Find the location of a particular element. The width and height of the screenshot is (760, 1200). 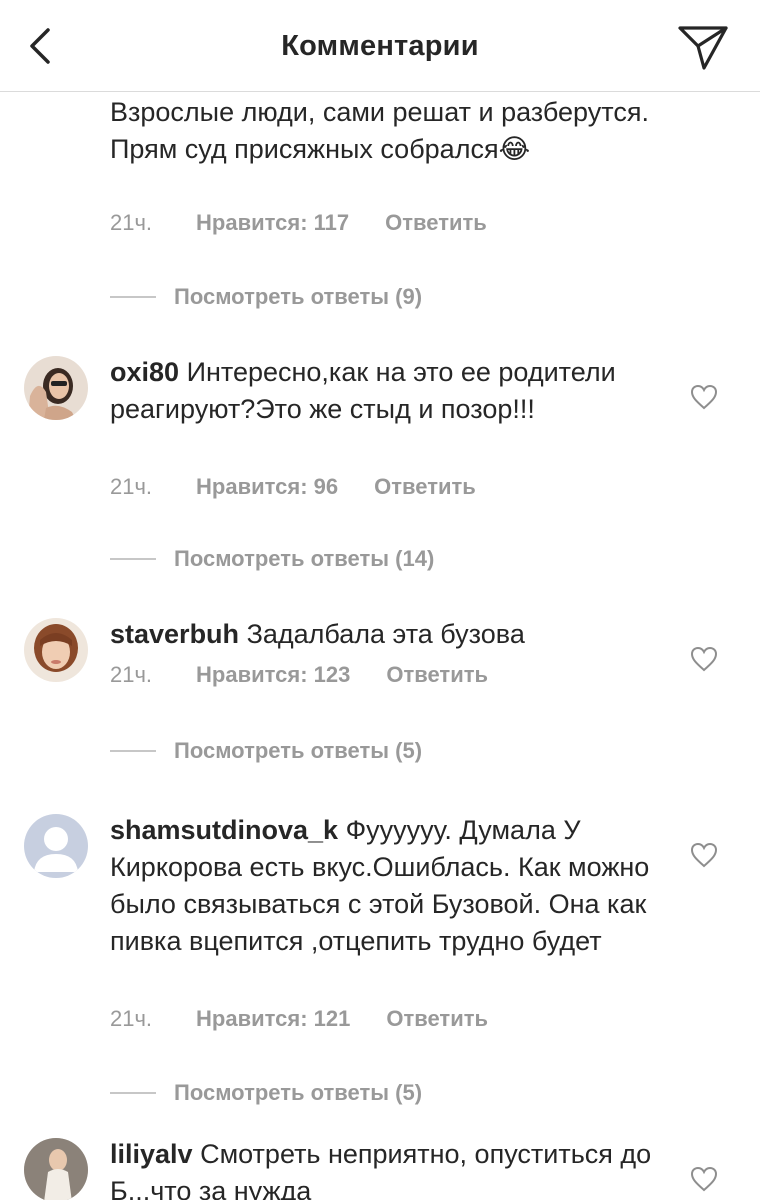

view-replies-button: Посмотреть ответы (9) is located at coordinates (266, 299).